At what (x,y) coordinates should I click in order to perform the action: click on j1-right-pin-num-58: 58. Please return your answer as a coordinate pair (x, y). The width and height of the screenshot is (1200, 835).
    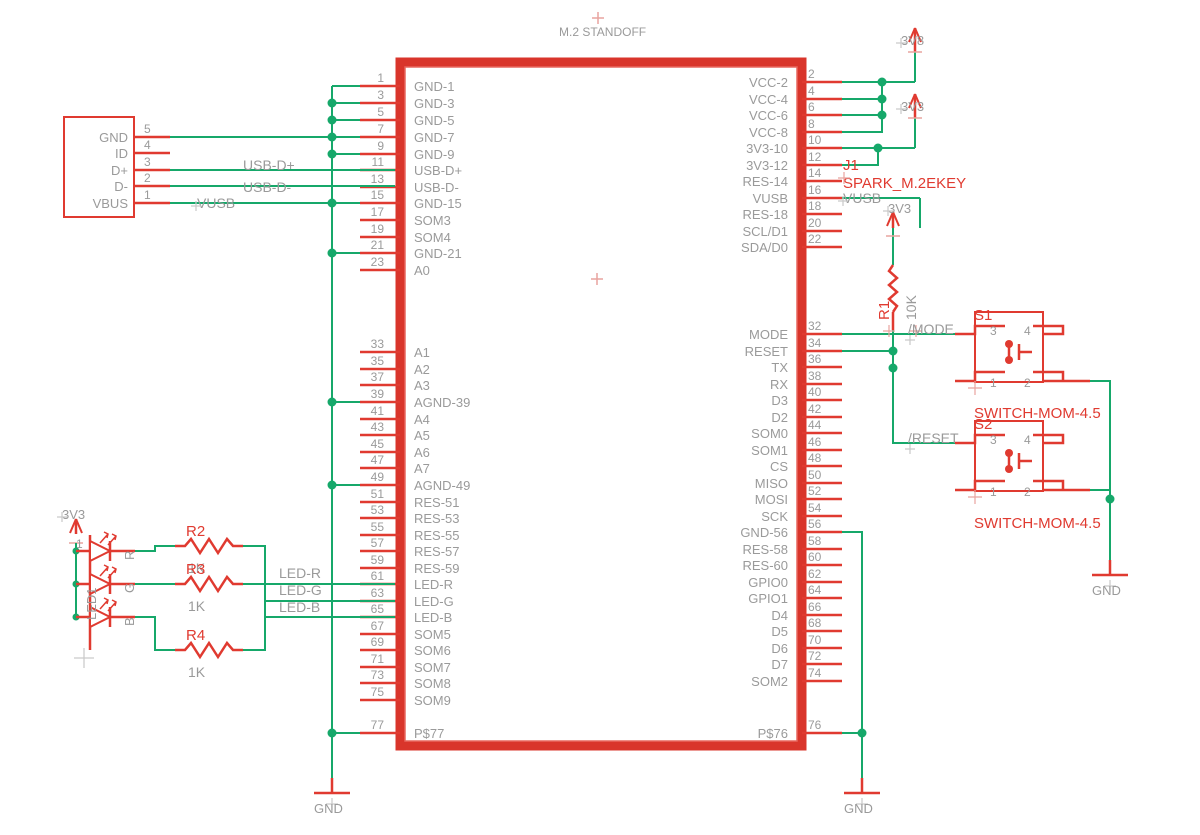
    Looking at the image, I should click on (815, 541).